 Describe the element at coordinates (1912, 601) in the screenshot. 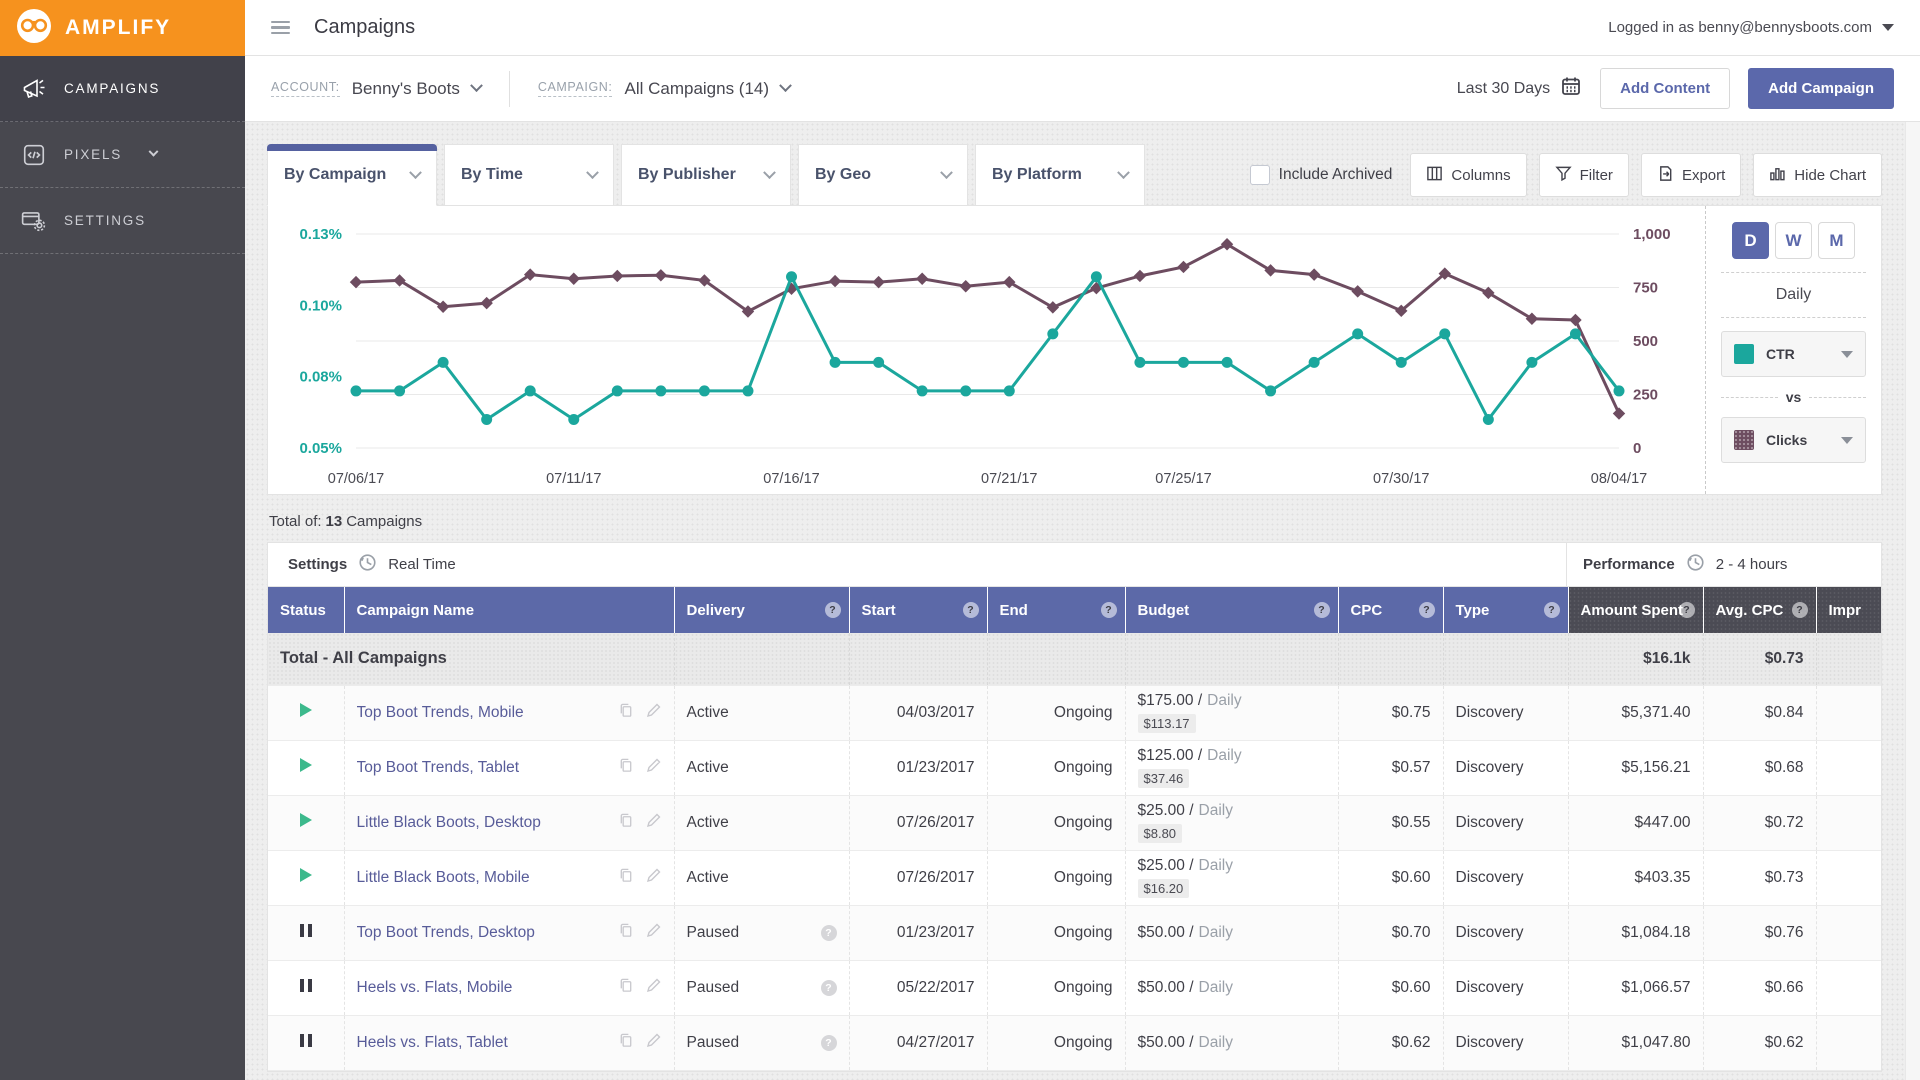

I see `scrollbar-track` at that location.